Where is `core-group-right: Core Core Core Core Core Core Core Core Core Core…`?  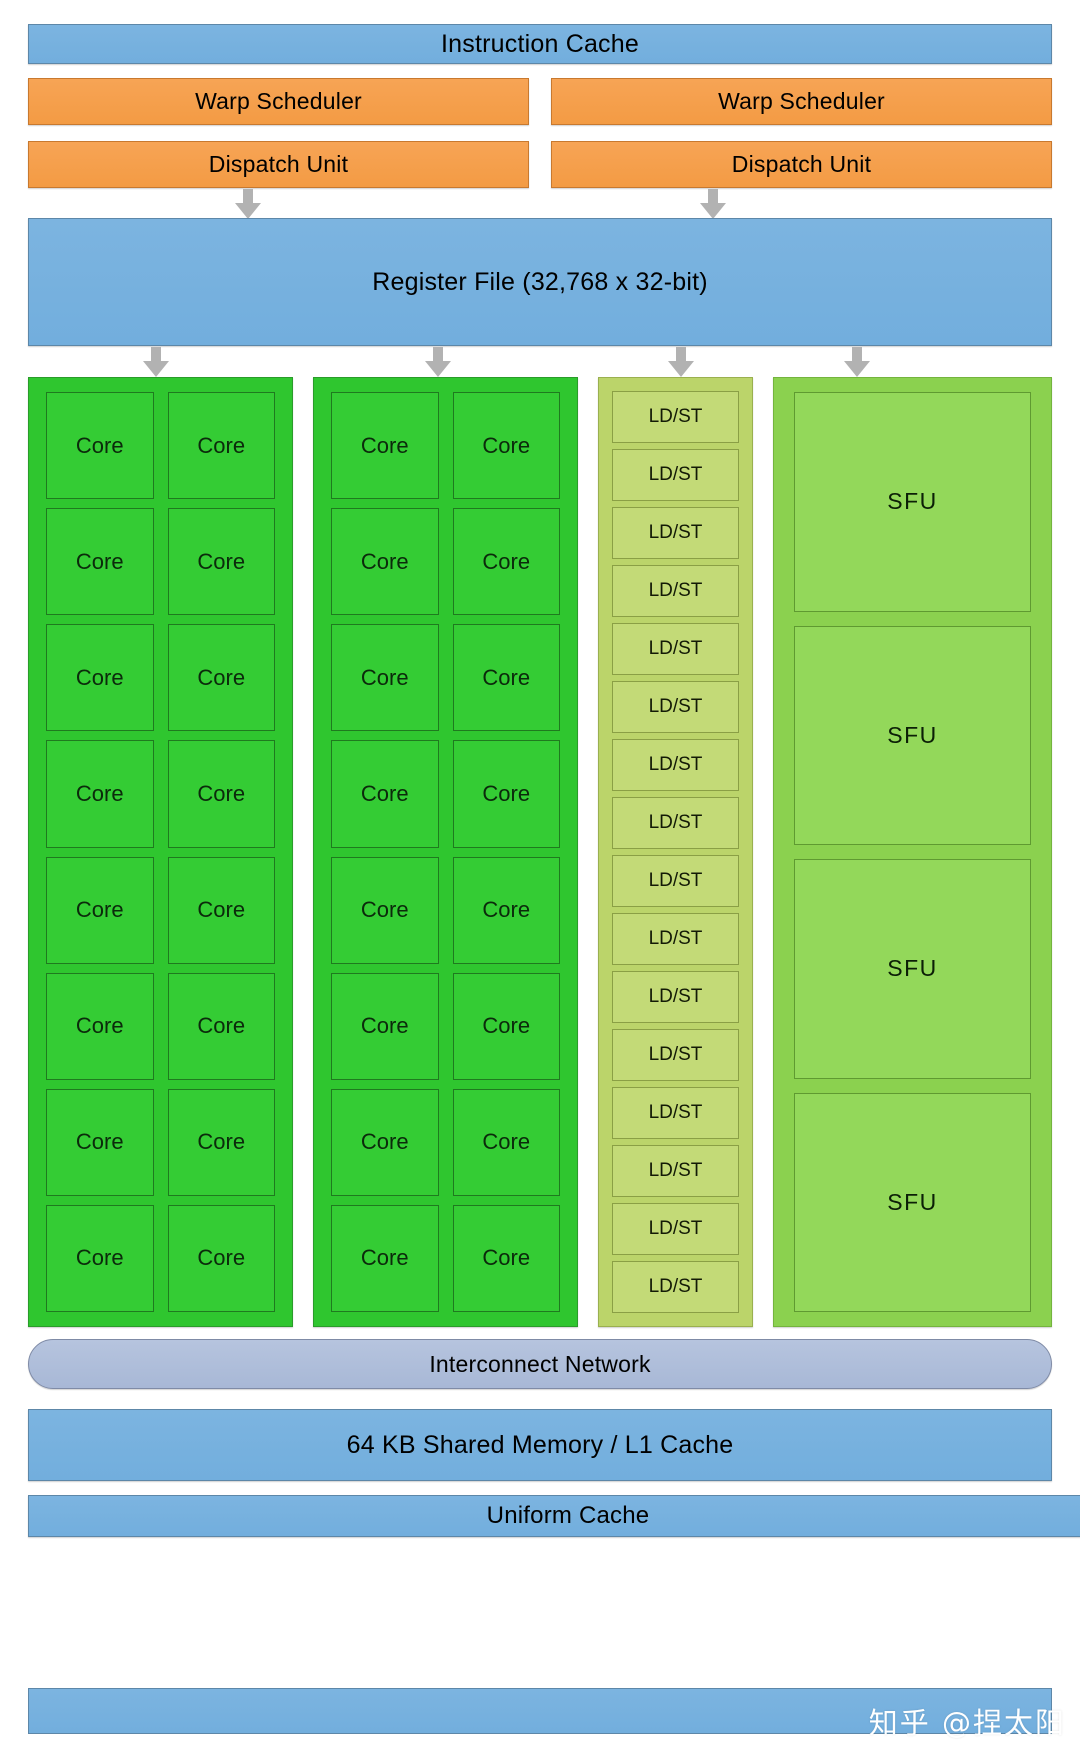
core-group-right: Core Core Core Core Core Core Core Core Core Core… is located at coordinates (445, 852).